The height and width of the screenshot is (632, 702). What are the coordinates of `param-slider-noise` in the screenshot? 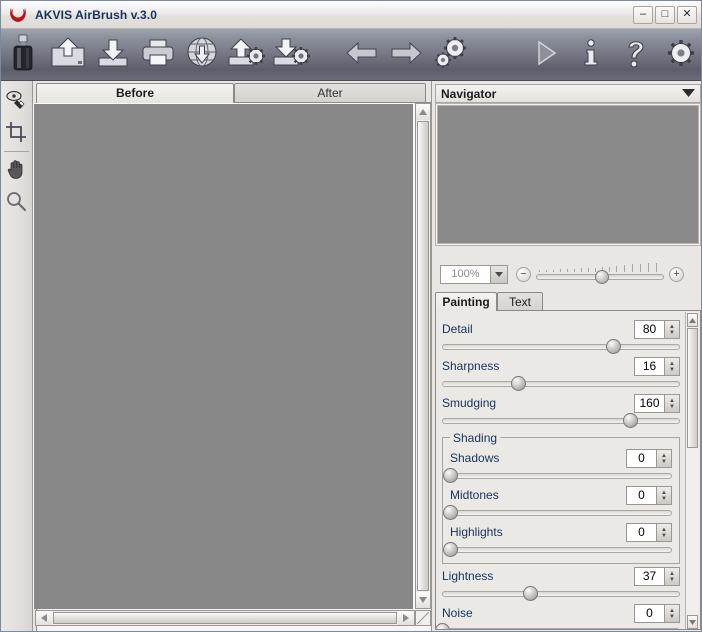 It's located at (558, 626).